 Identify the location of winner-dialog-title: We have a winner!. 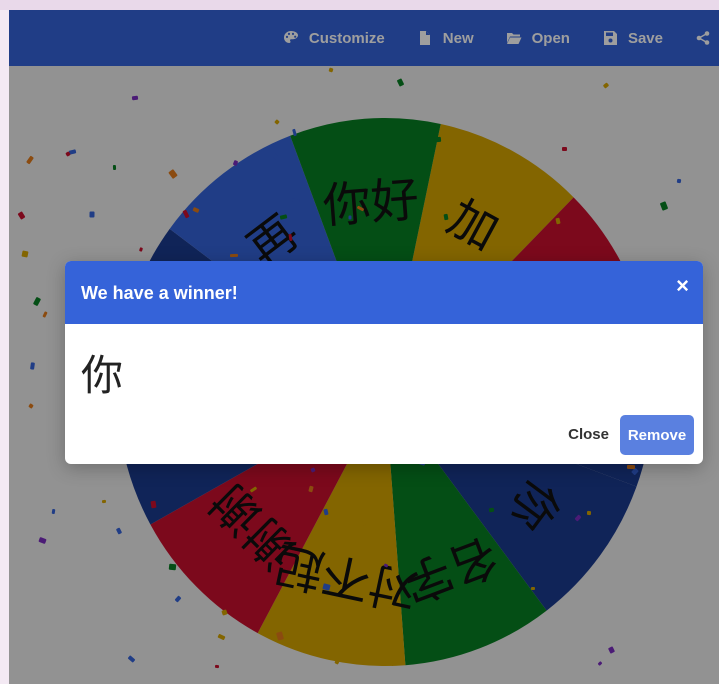
(159, 293).